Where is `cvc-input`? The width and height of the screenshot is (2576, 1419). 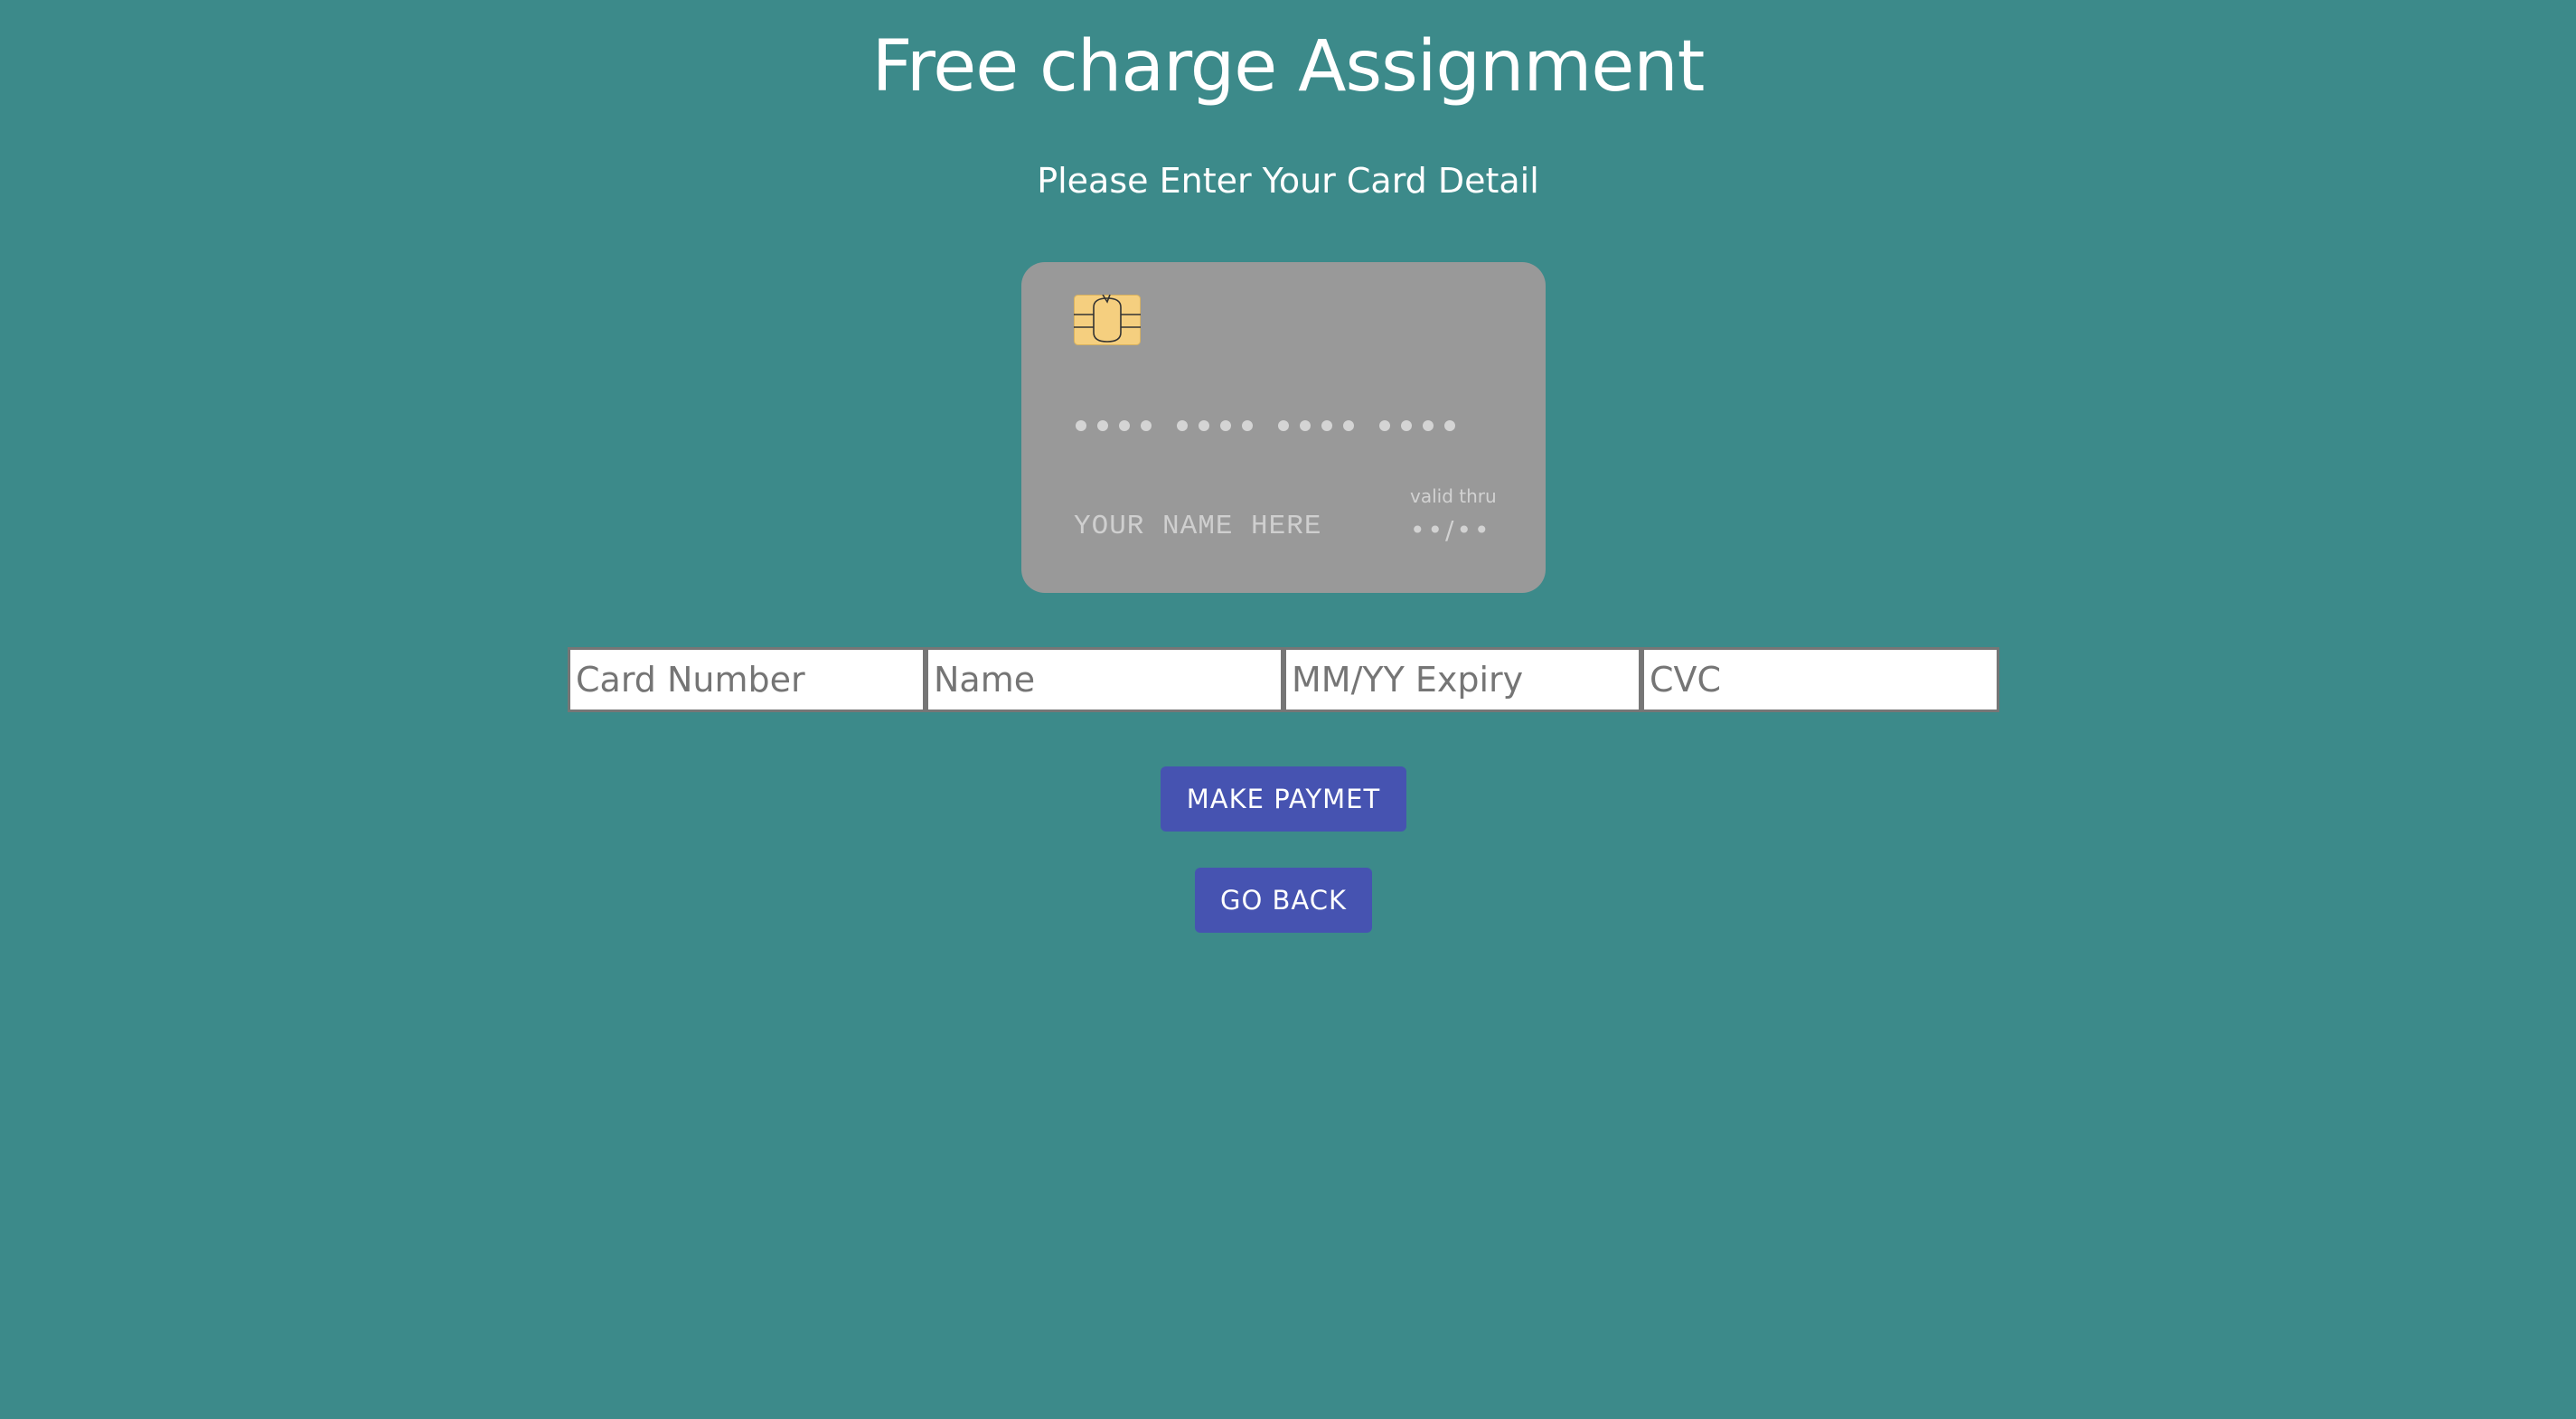
cvc-input is located at coordinates (1820, 679).